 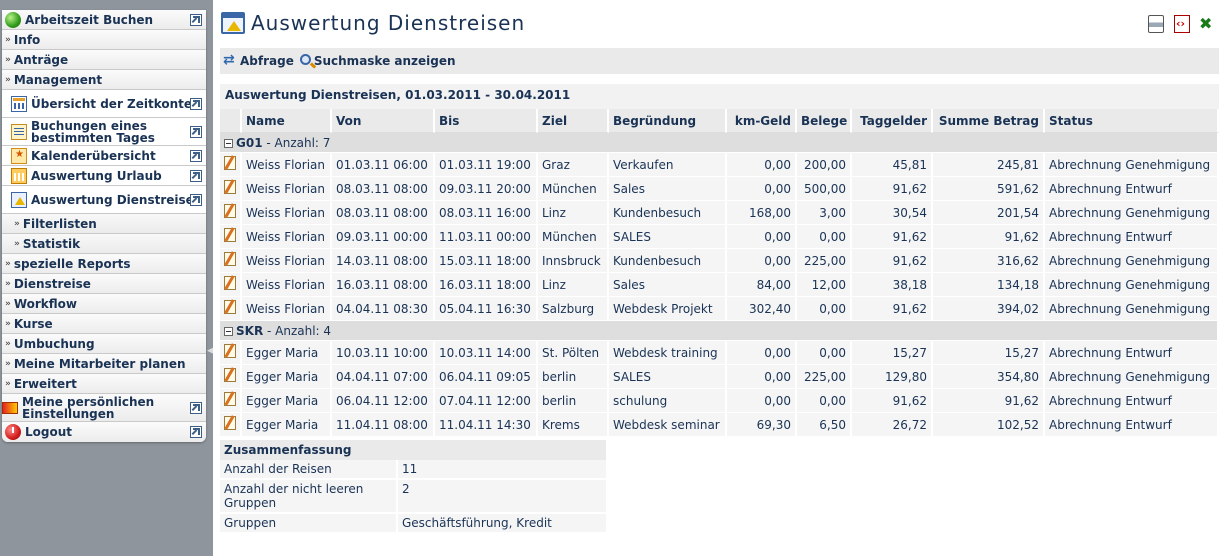 I want to click on table-cell: Krems, so click(x=573, y=425).